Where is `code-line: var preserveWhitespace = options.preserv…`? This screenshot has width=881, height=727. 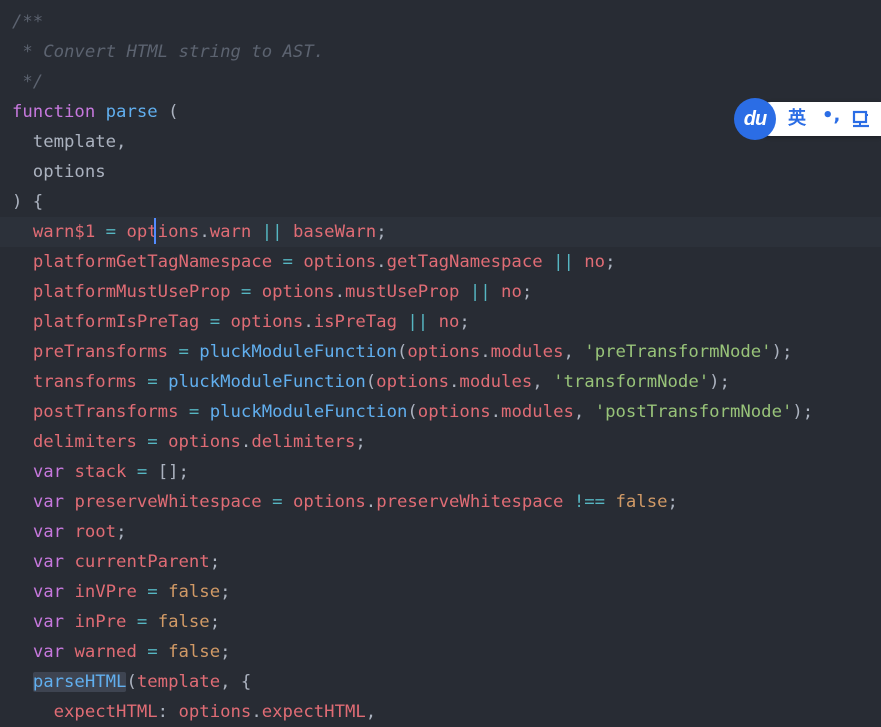
code-line: var preserveWhitespace = options.preserv… is located at coordinates (440, 502).